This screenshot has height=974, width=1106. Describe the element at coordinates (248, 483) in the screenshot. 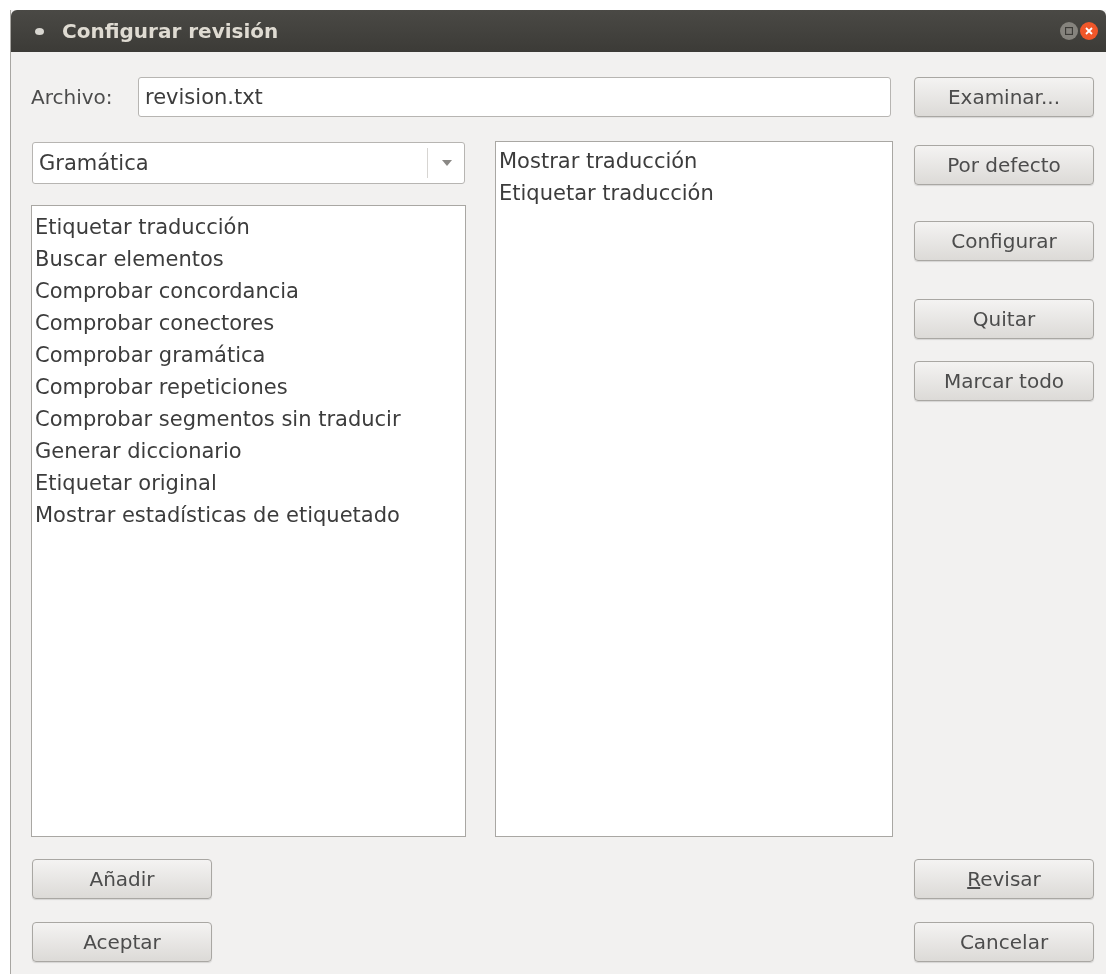

I see `list-item: Etiquetar original` at that location.